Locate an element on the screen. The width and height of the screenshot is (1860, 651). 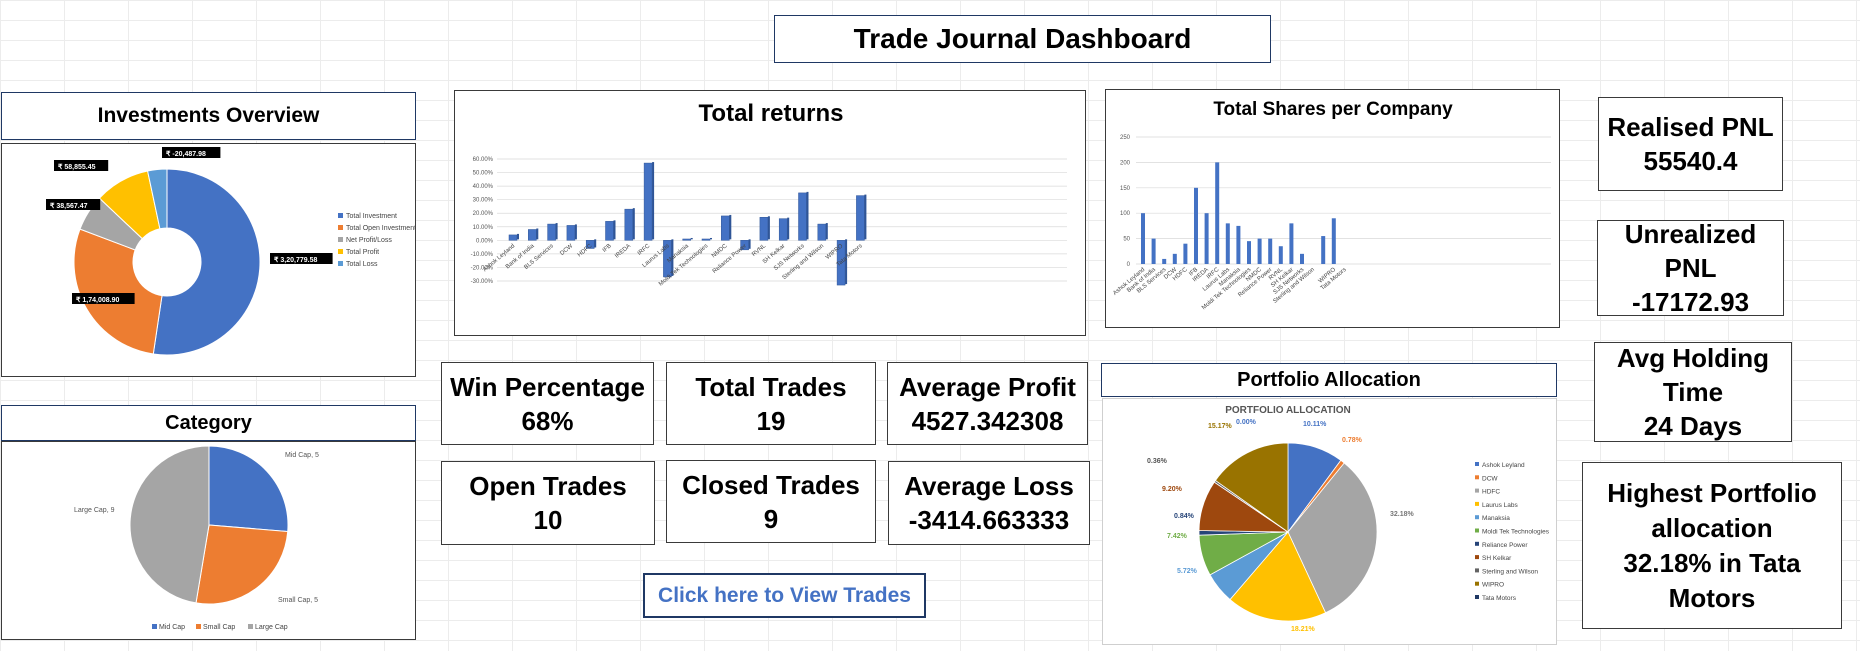
y-tick-label: 100 is located at coordinates (1125, 214).